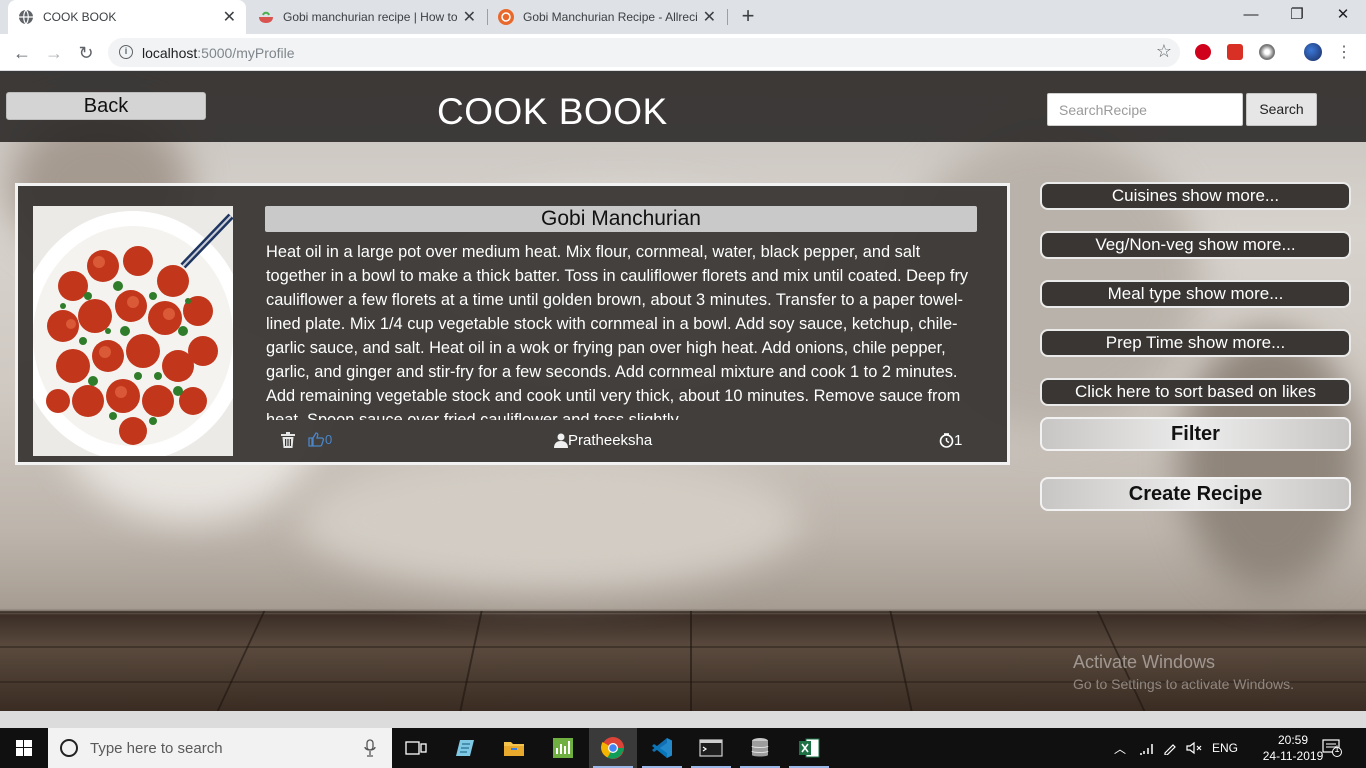  What do you see at coordinates (610, 17) in the screenshot?
I see `tab-title: Gobi Manchurian Recipe - Allreci` at bounding box center [610, 17].